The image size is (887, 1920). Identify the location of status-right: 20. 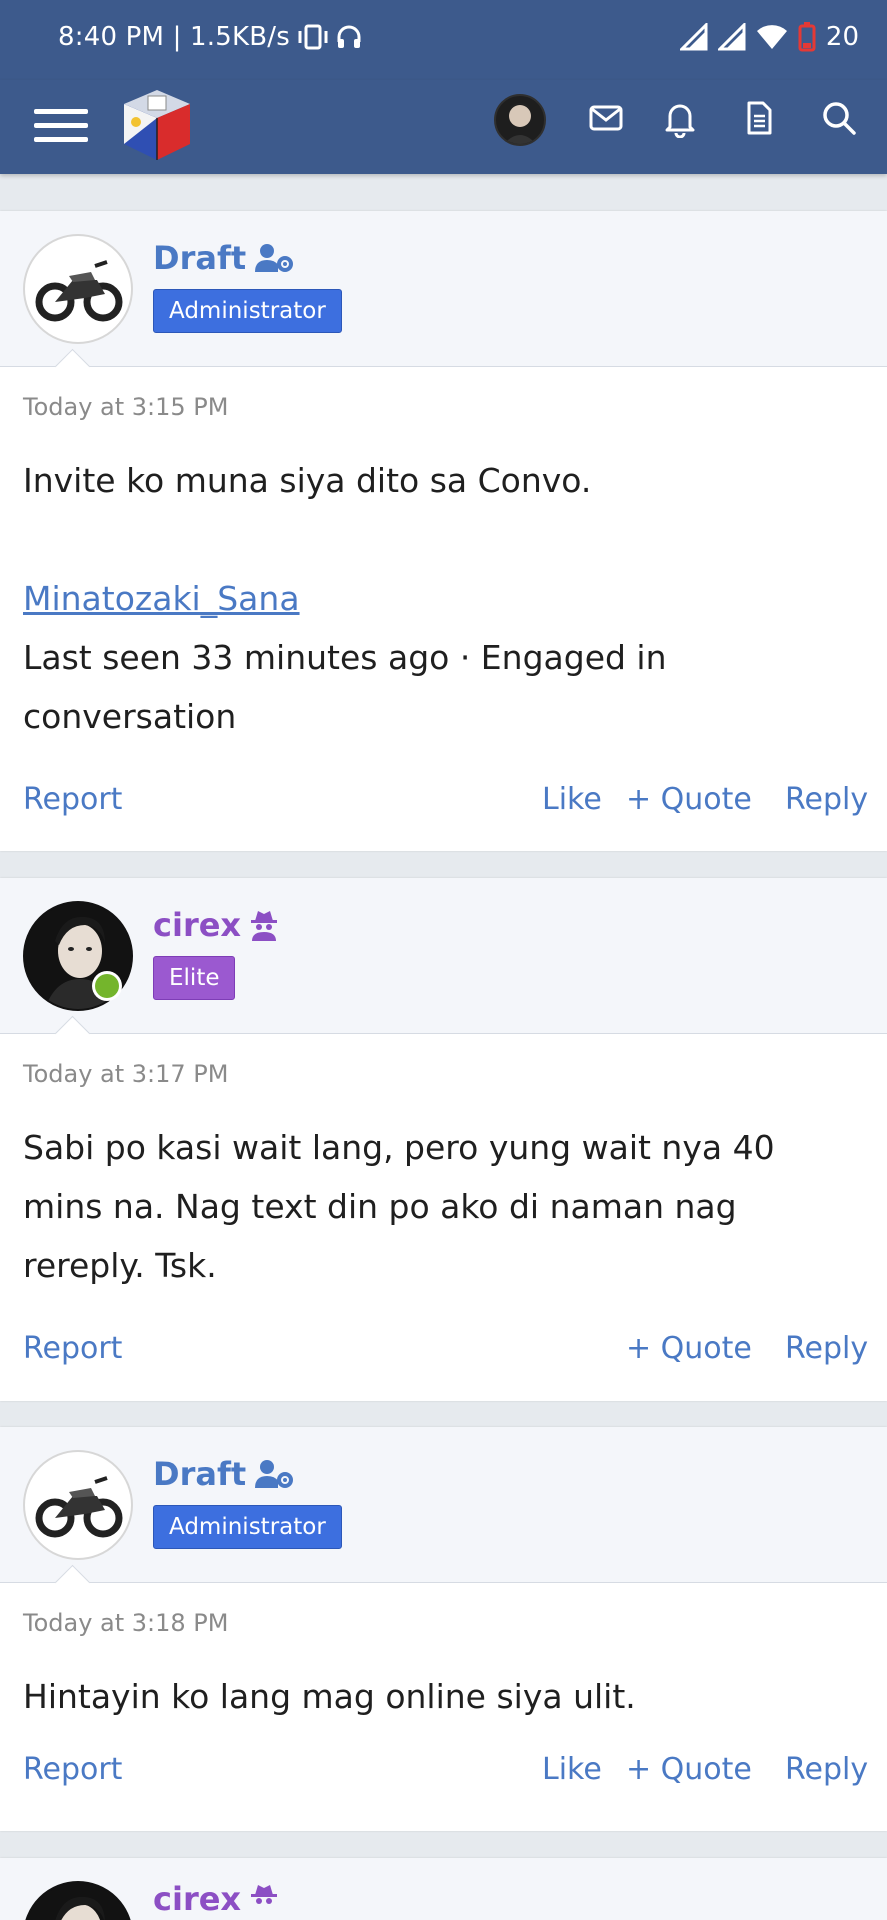
(769, 37).